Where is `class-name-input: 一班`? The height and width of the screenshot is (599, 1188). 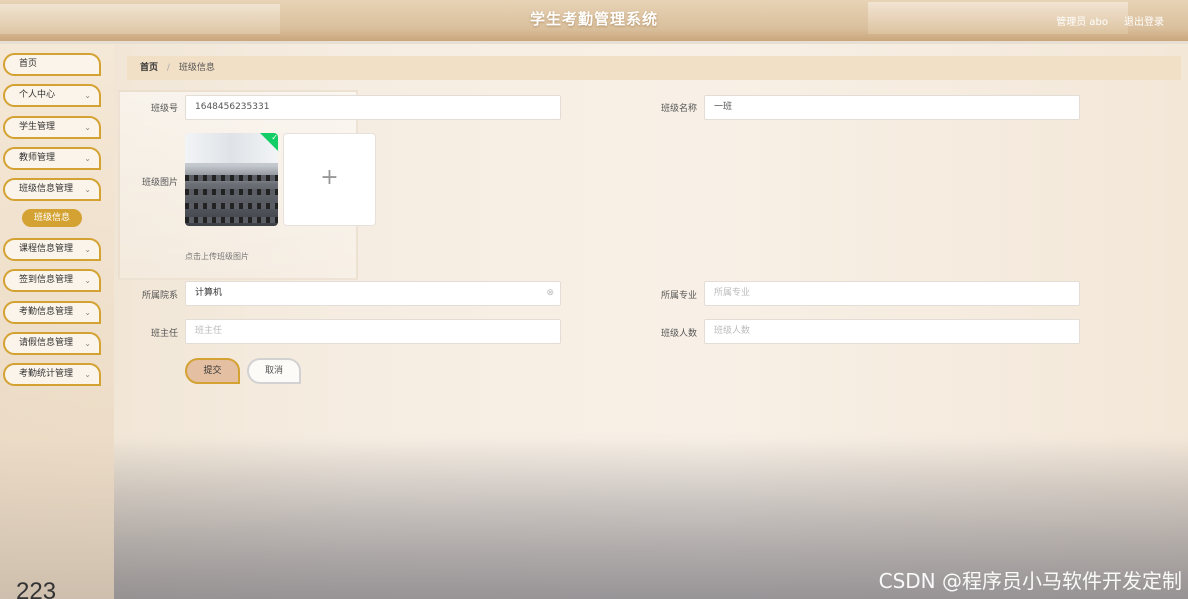 class-name-input: 一班 is located at coordinates (892, 107).